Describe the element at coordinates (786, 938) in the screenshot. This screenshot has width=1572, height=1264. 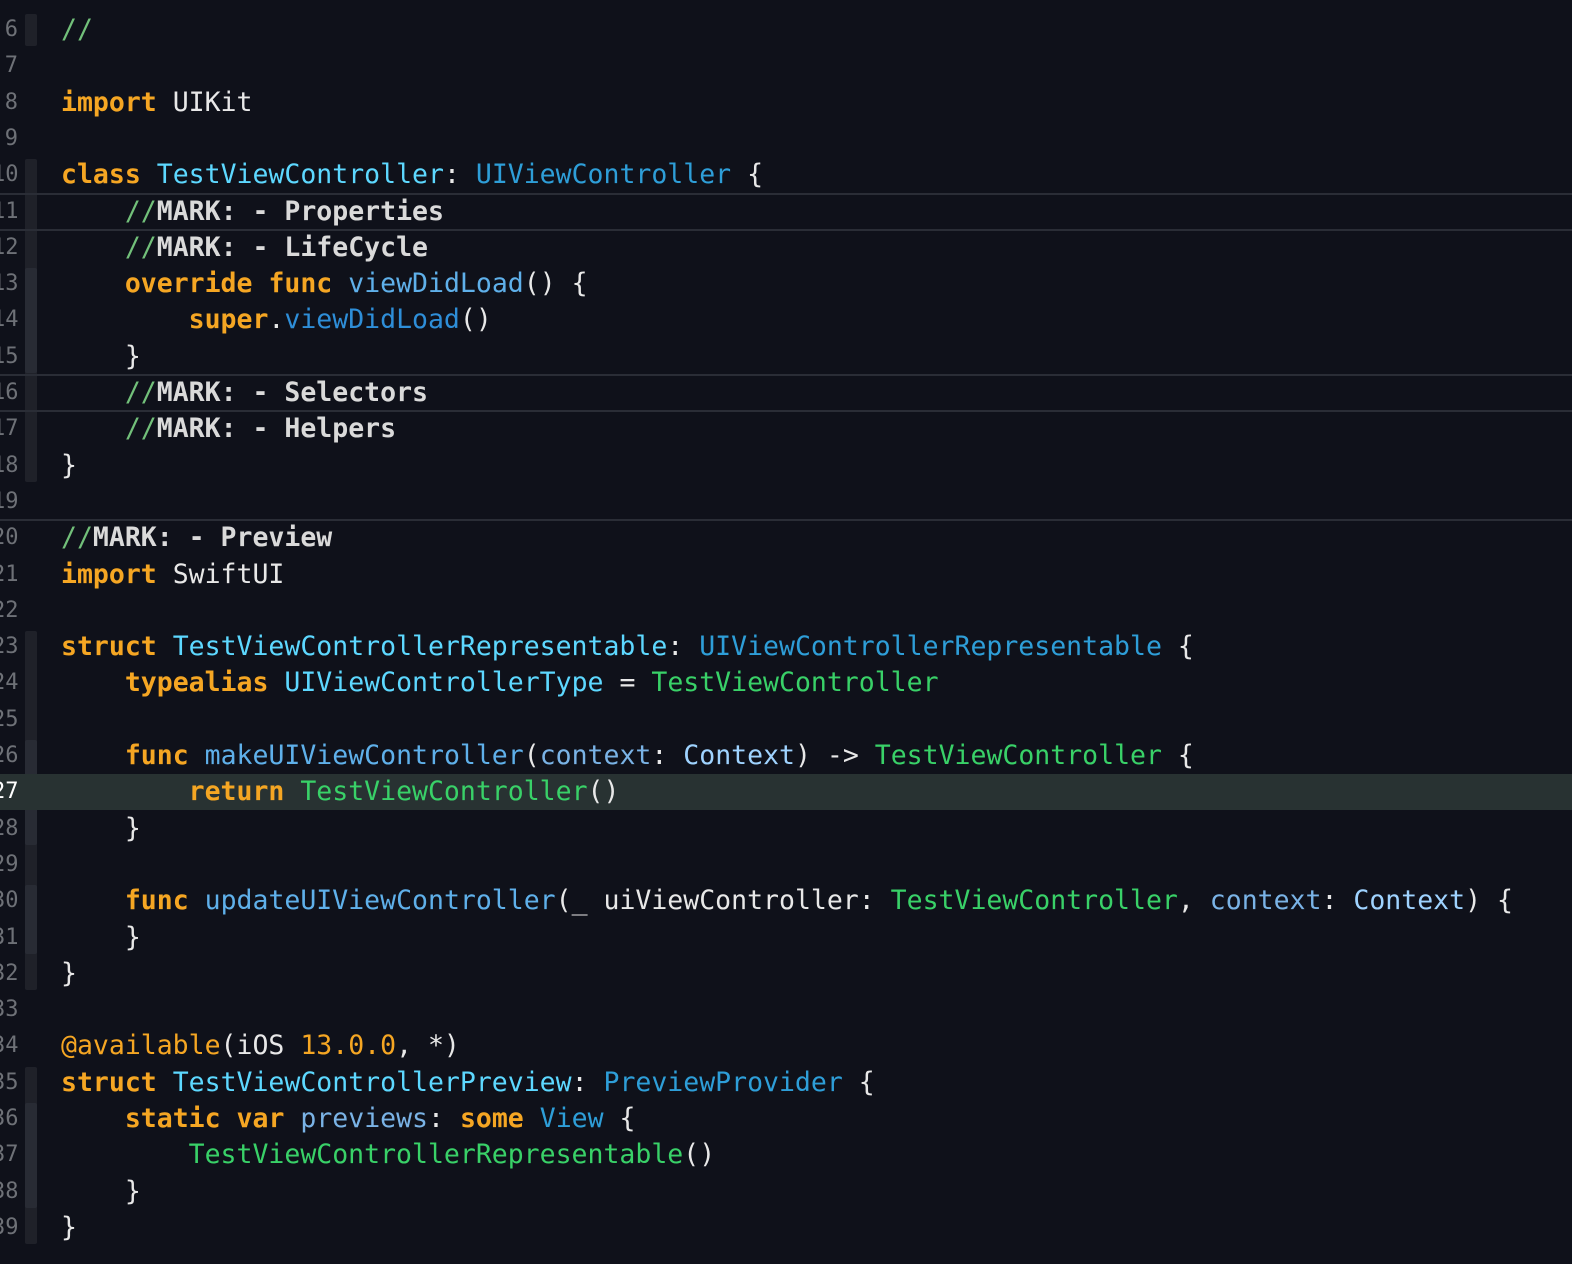
I see `code-line: 31 }` at that location.